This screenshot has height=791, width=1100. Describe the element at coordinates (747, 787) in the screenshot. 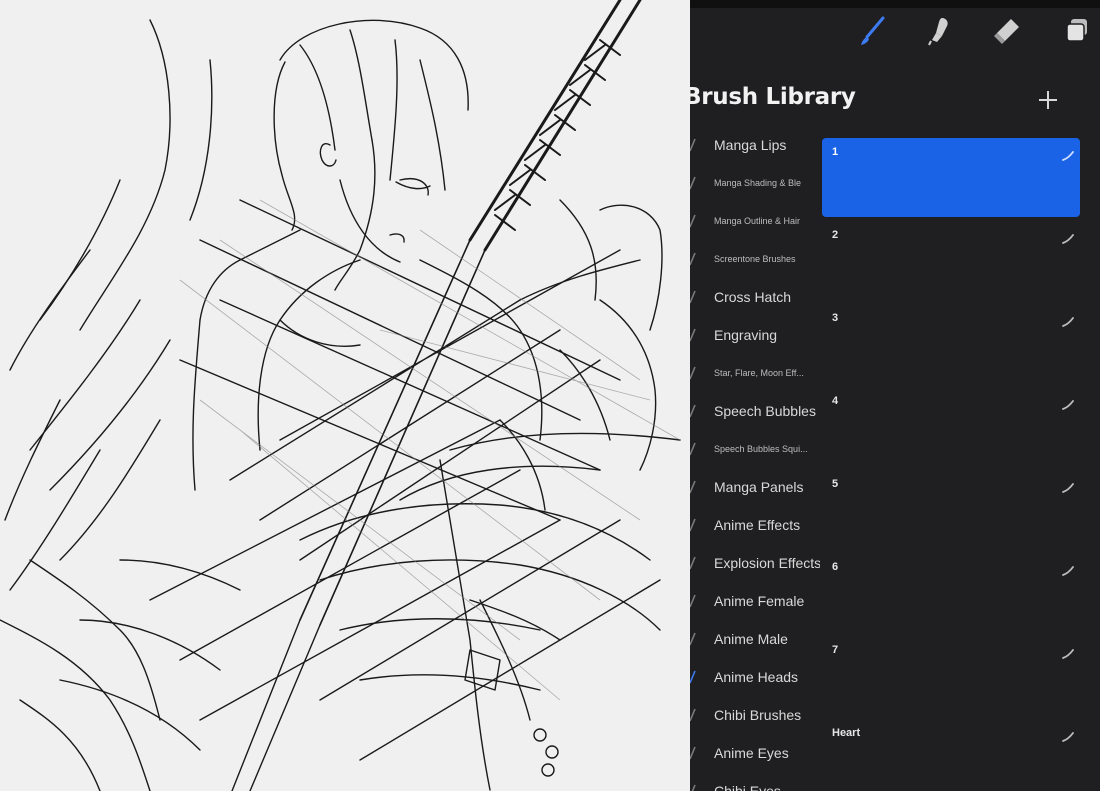

I see `brush-set-label: Chibi Eyes` at that location.